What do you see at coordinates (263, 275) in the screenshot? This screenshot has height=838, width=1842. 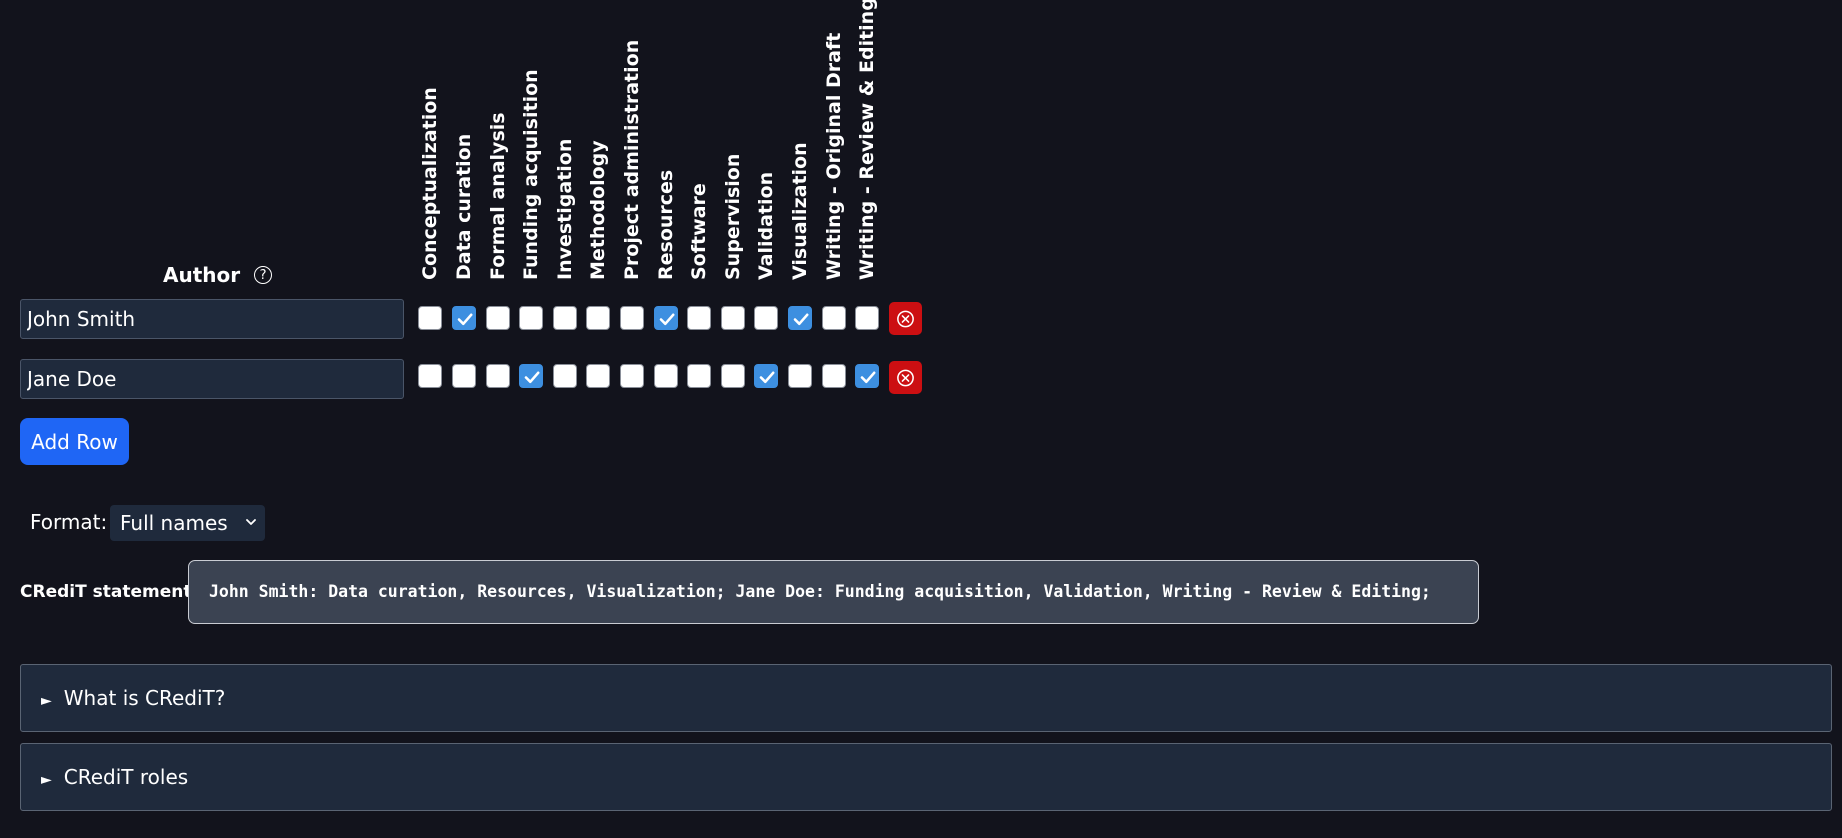 I see `help-circle-icon: ?` at bounding box center [263, 275].